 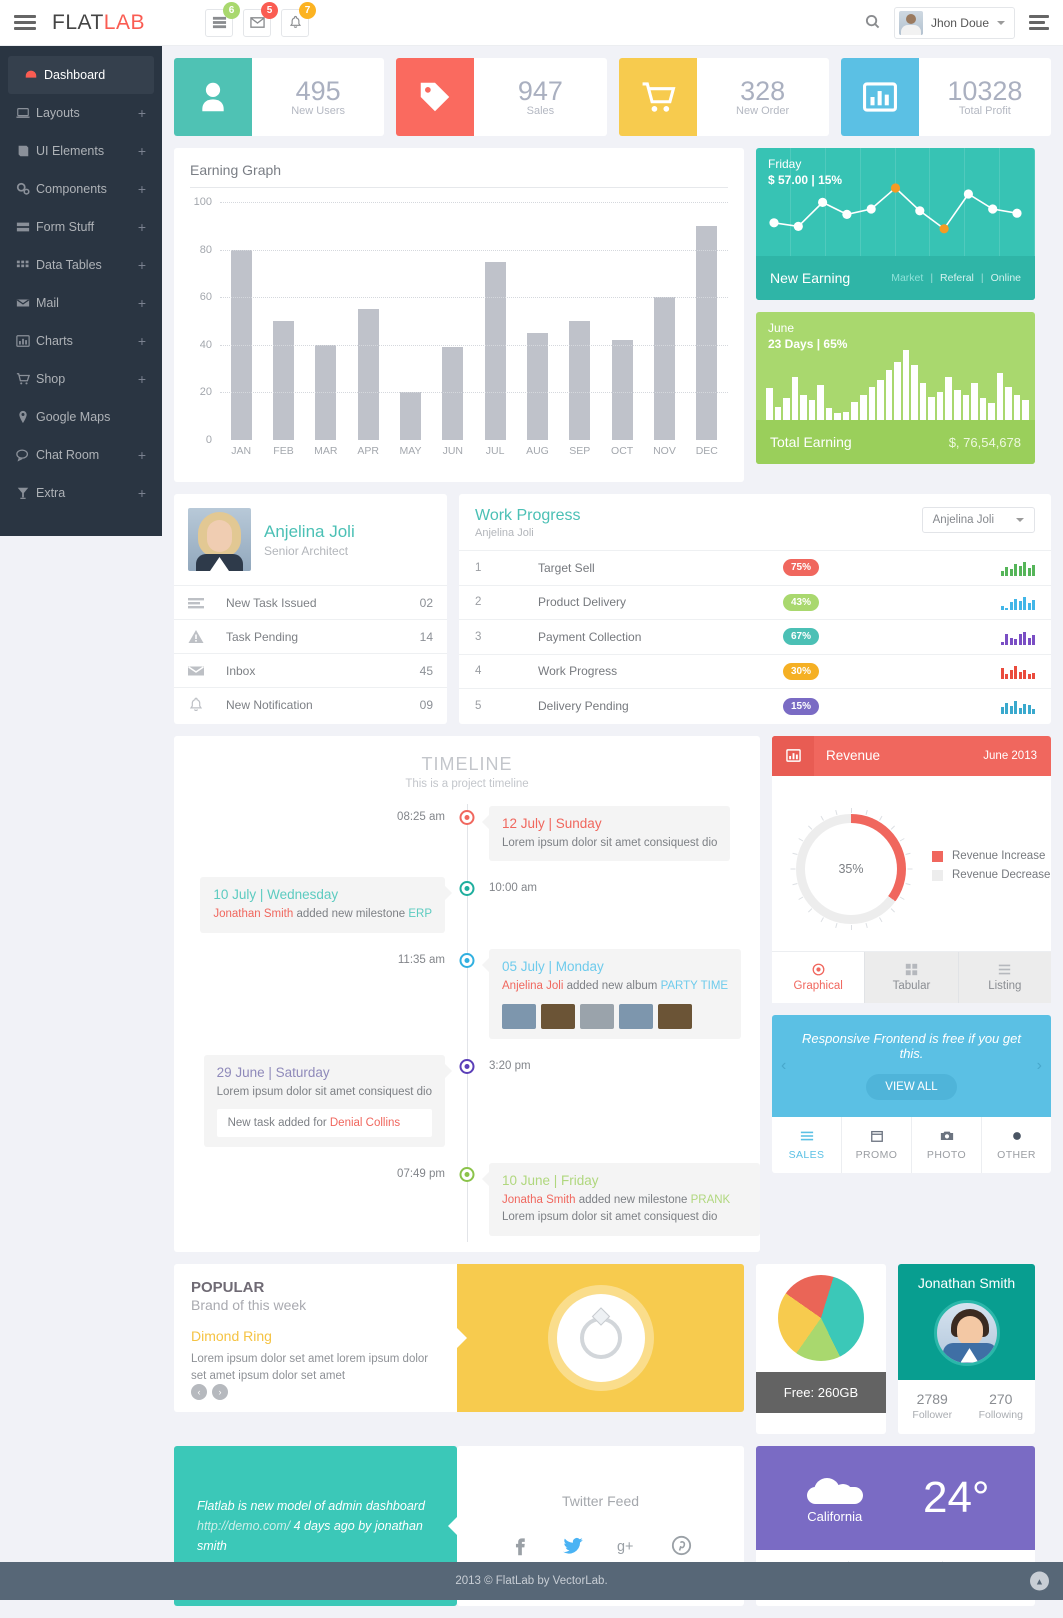 I want to click on promo-prev-button: ‹, so click(x=783, y=1066).